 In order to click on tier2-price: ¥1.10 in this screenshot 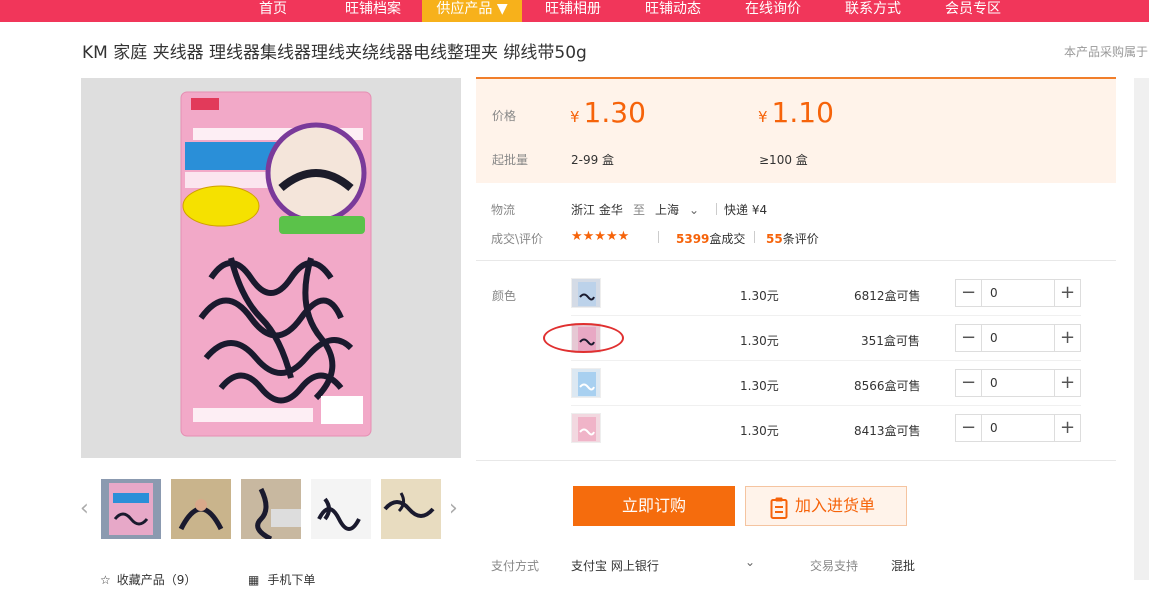, I will do `click(796, 112)`.